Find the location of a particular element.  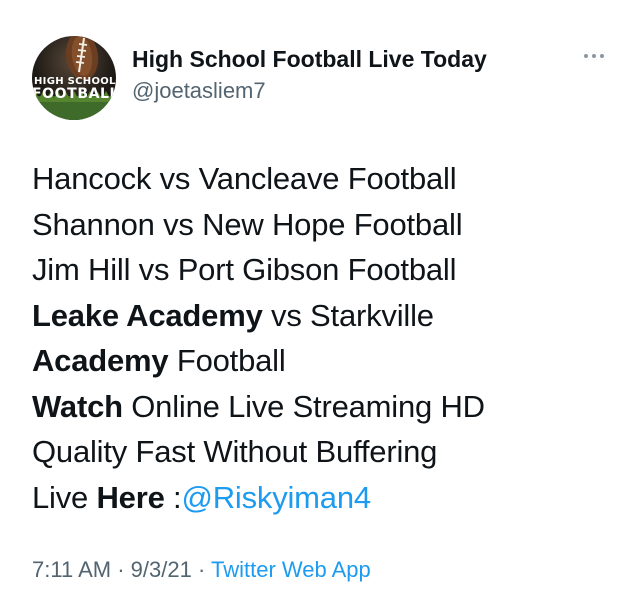

tweet-line: Watch Online Live Streaming HD is located at coordinates (327, 407).